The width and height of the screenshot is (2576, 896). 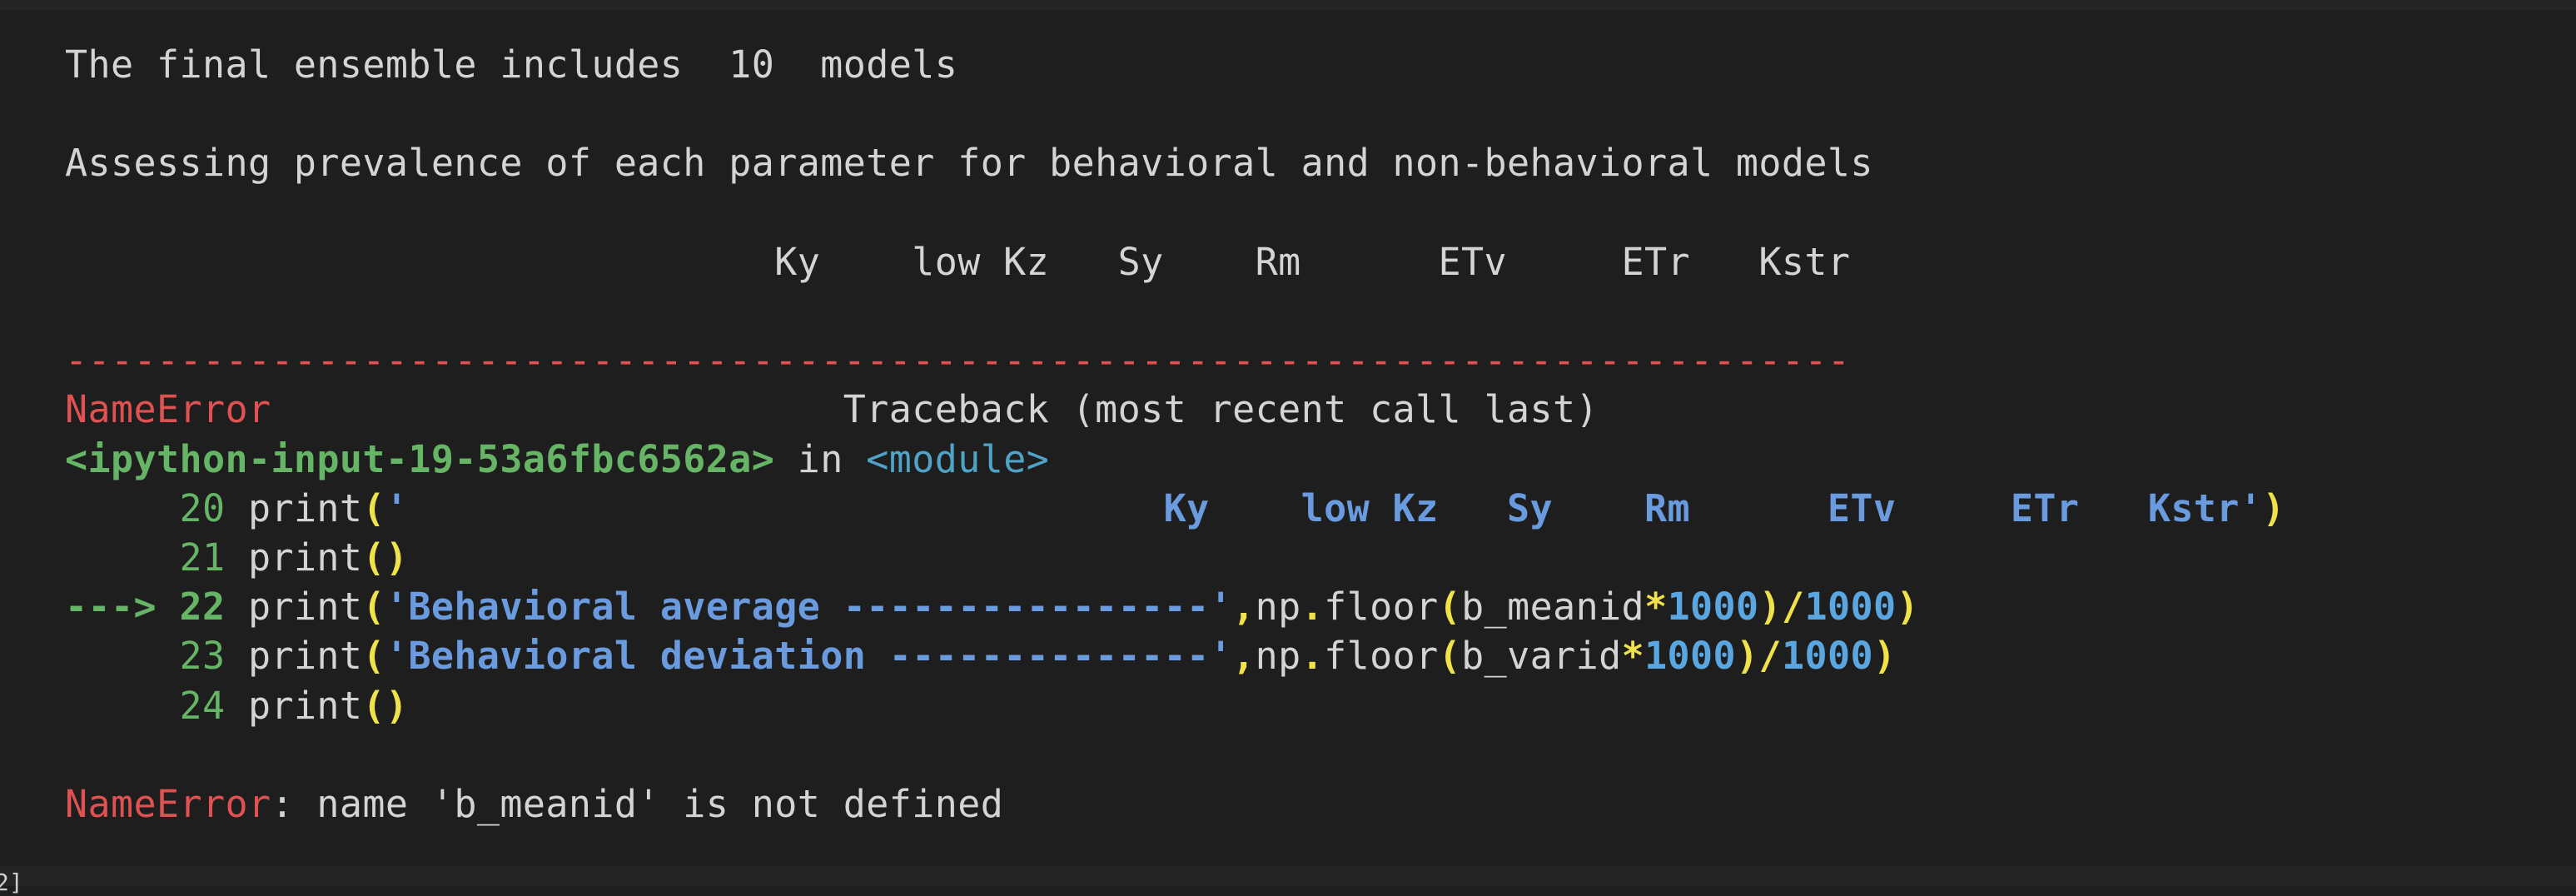 I want to click on line-number-21: 21, so click(x=156, y=557).